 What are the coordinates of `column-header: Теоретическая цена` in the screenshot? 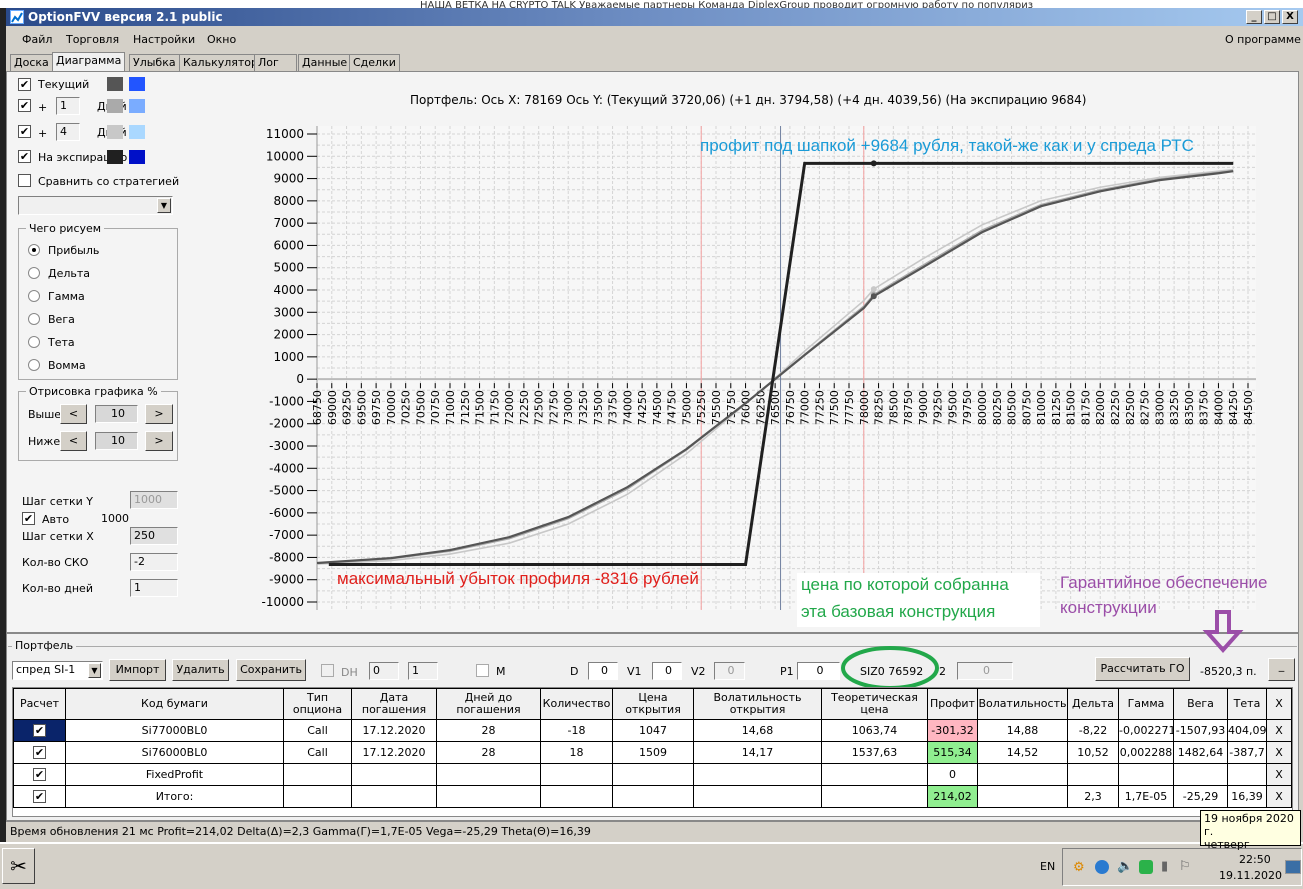 It's located at (874, 704).